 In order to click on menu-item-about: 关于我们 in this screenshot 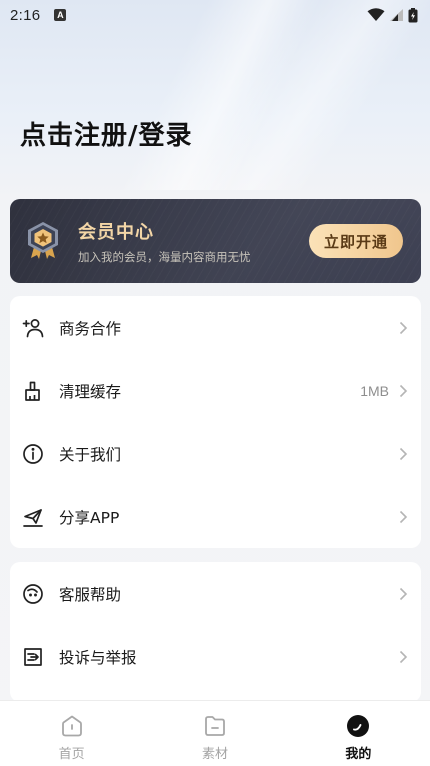, I will do `click(215, 453)`.